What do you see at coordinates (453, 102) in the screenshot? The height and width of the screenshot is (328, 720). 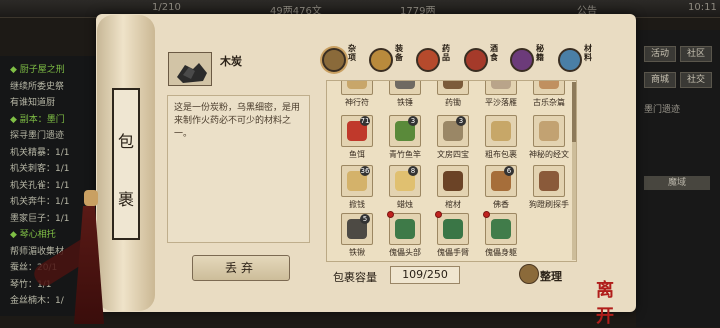 I see `item-name: 药锄` at bounding box center [453, 102].